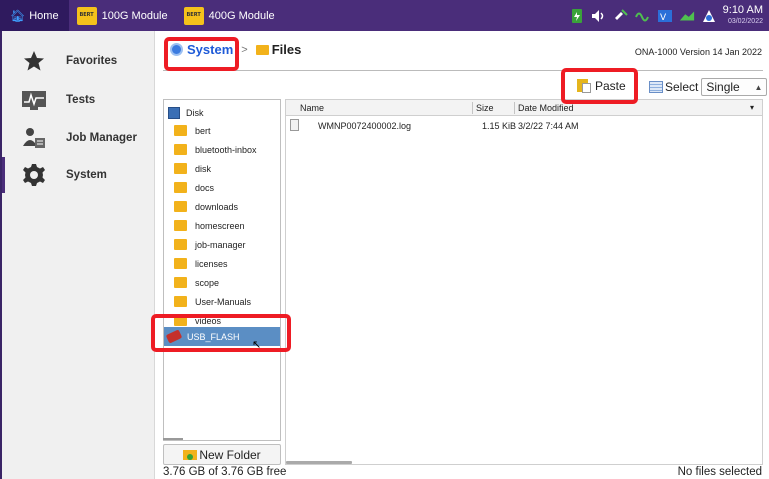 The width and height of the screenshot is (769, 479). What do you see at coordinates (222, 112) in the screenshot?
I see `tree-item-disk: Disk` at bounding box center [222, 112].